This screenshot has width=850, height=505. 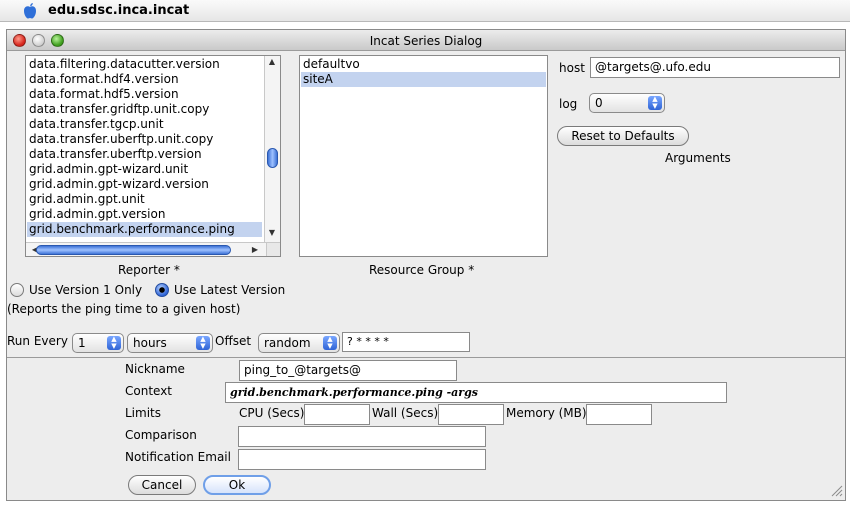 I want to click on window-title: Incat Series Dialog, so click(x=426, y=41).